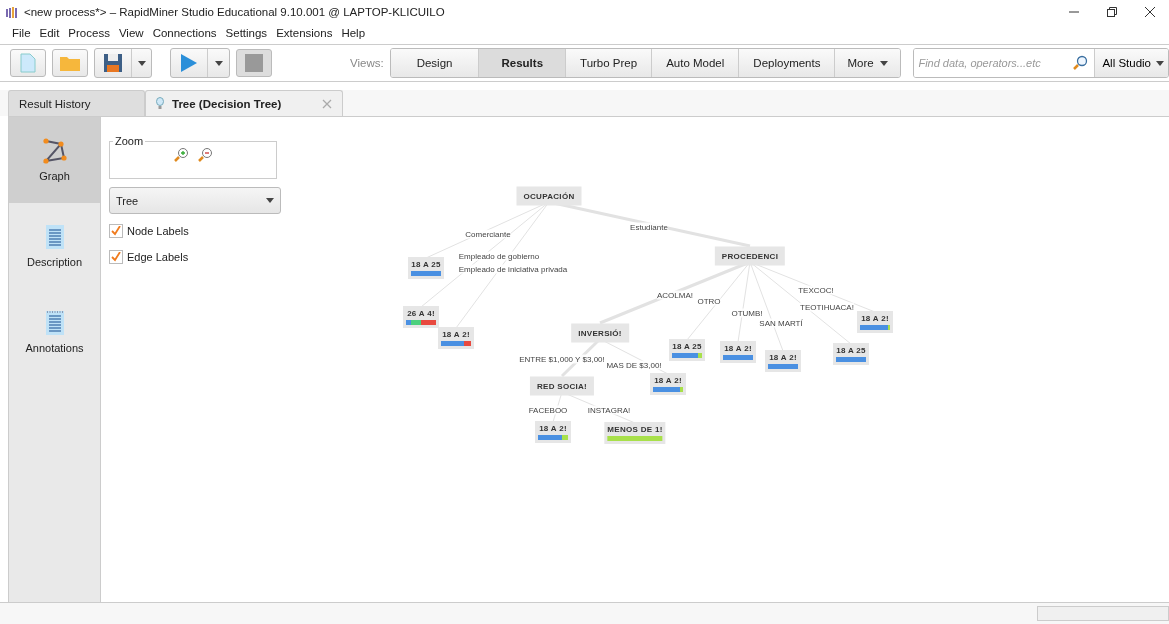 The width and height of the screenshot is (1169, 624). What do you see at coordinates (129, 141) in the screenshot?
I see `zoom-title: Zoom` at bounding box center [129, 141].